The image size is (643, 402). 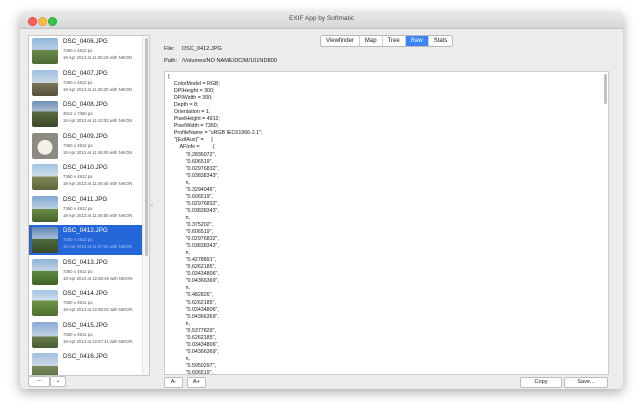 I want to click on remove-file-button: --, so click(x=39, y=381).